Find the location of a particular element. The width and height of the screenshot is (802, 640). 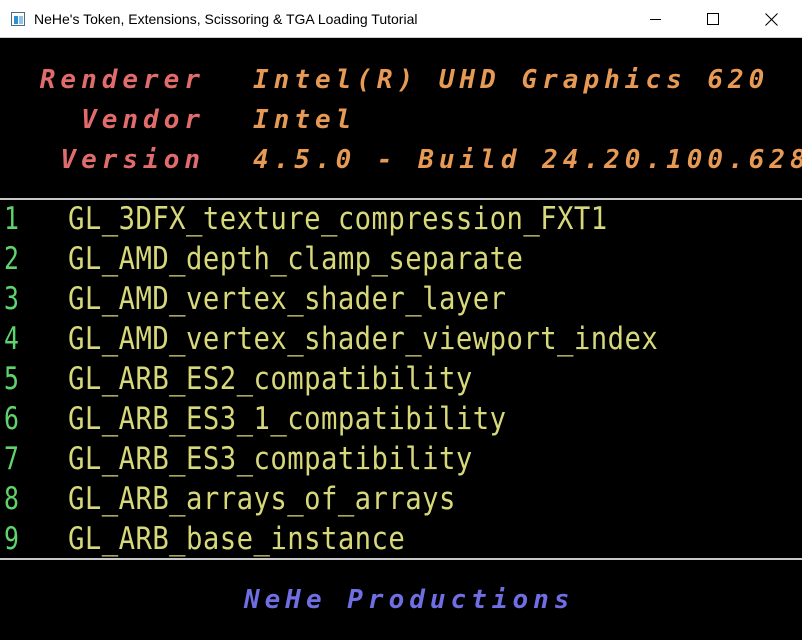

extension-number: 3 is located at coordinates (11, 299).